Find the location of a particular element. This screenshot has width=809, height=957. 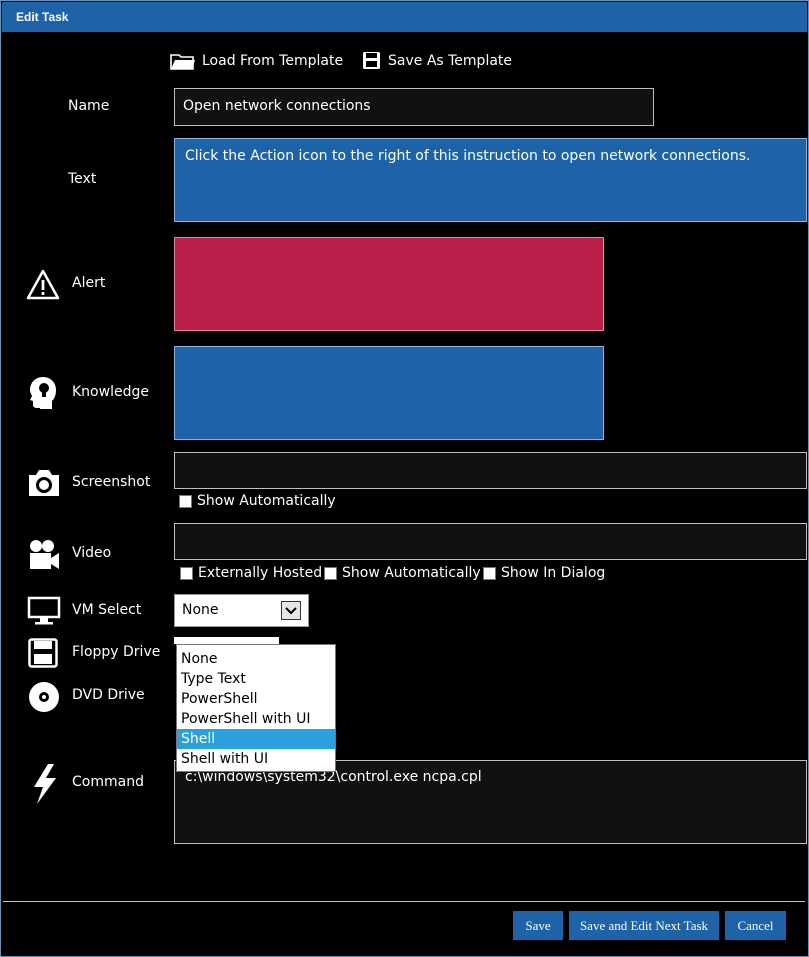

dropdown-option-powershell-with-ui: PowerShell with UI is located at coordinates (256, 719).